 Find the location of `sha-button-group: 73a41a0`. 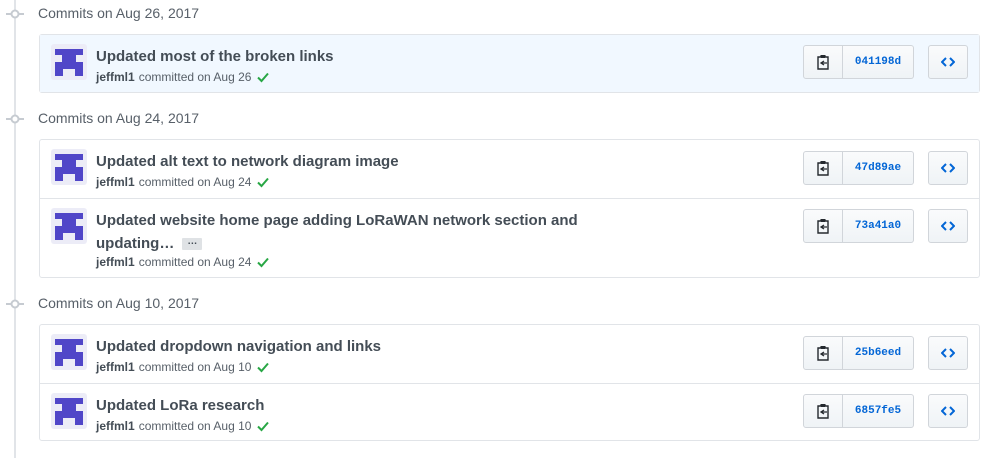

sha-button-group: 73a41a0 is located at coordinates (858, 226).